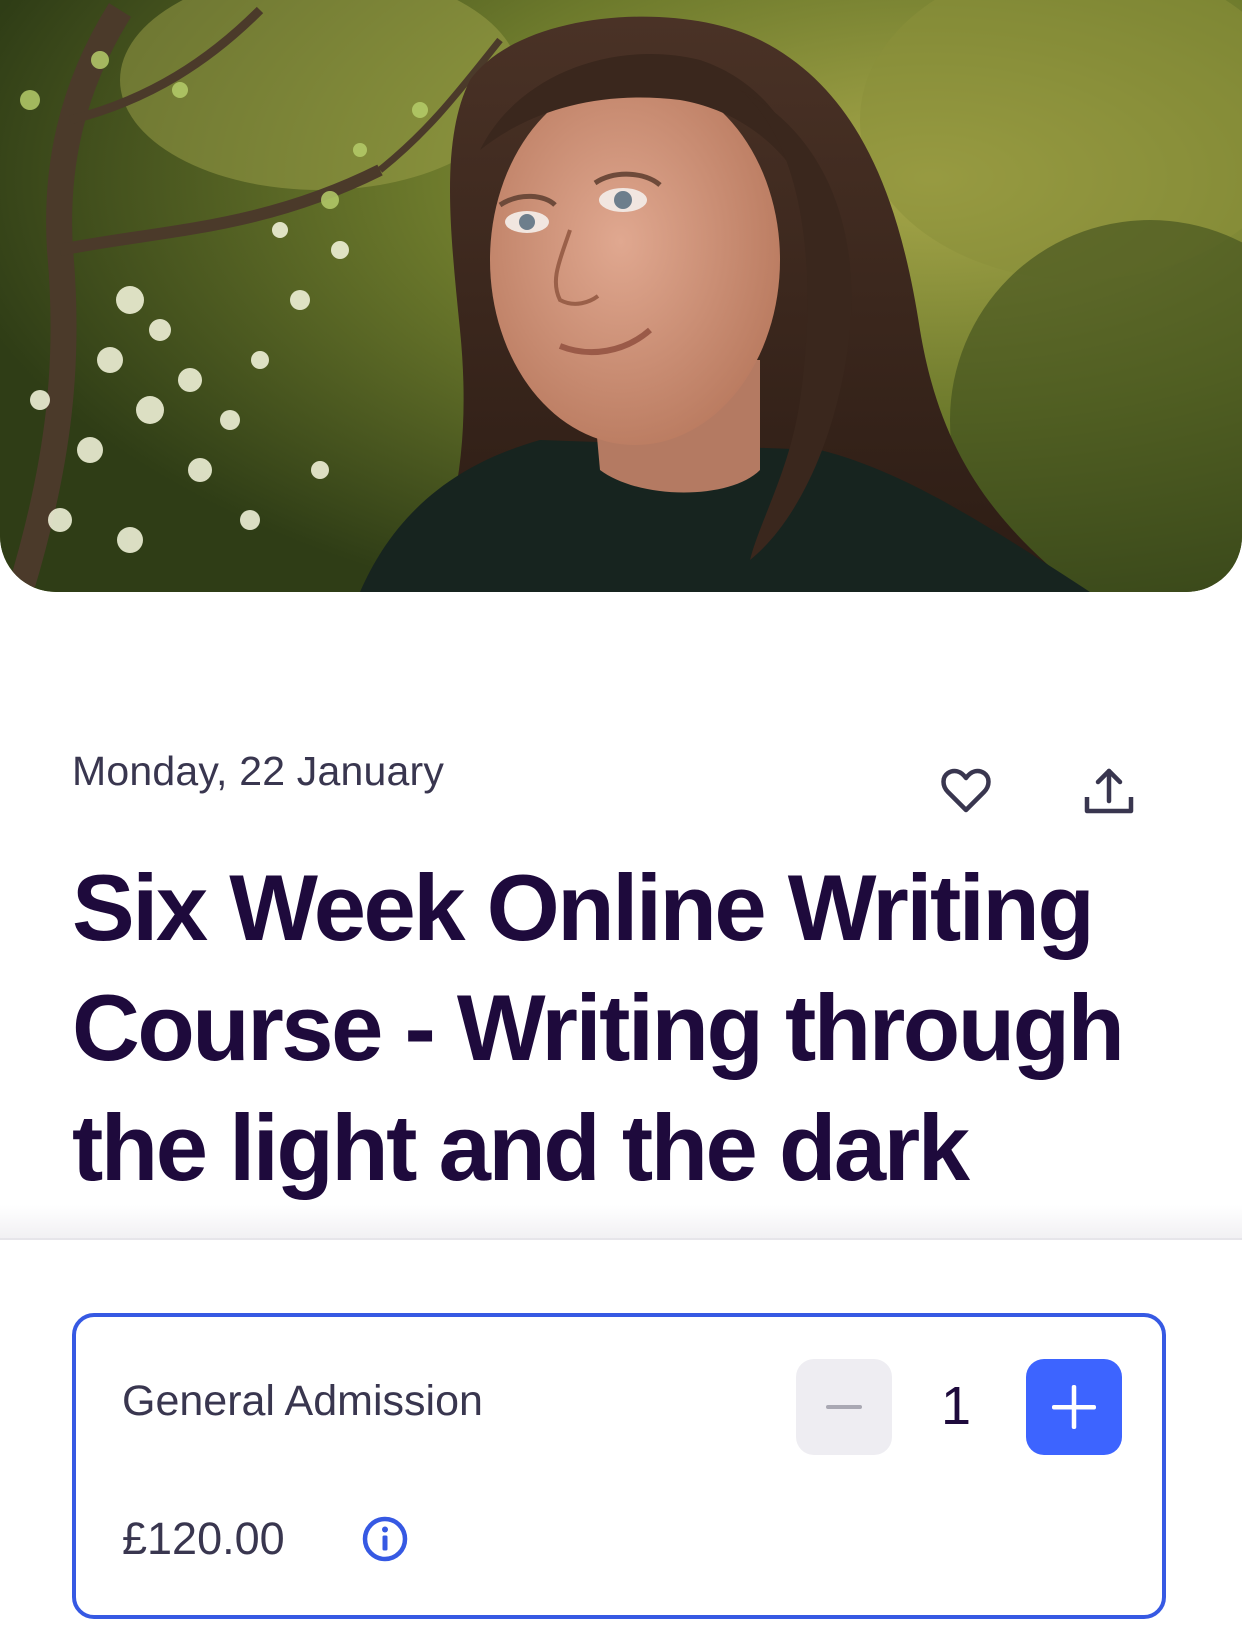 This screenshot has height=1650, width=1242. What do you see at coordinates (203, 1538) in the screenshot?
I see `ticket-price: £120.00` at bounding box center [203, 1538].